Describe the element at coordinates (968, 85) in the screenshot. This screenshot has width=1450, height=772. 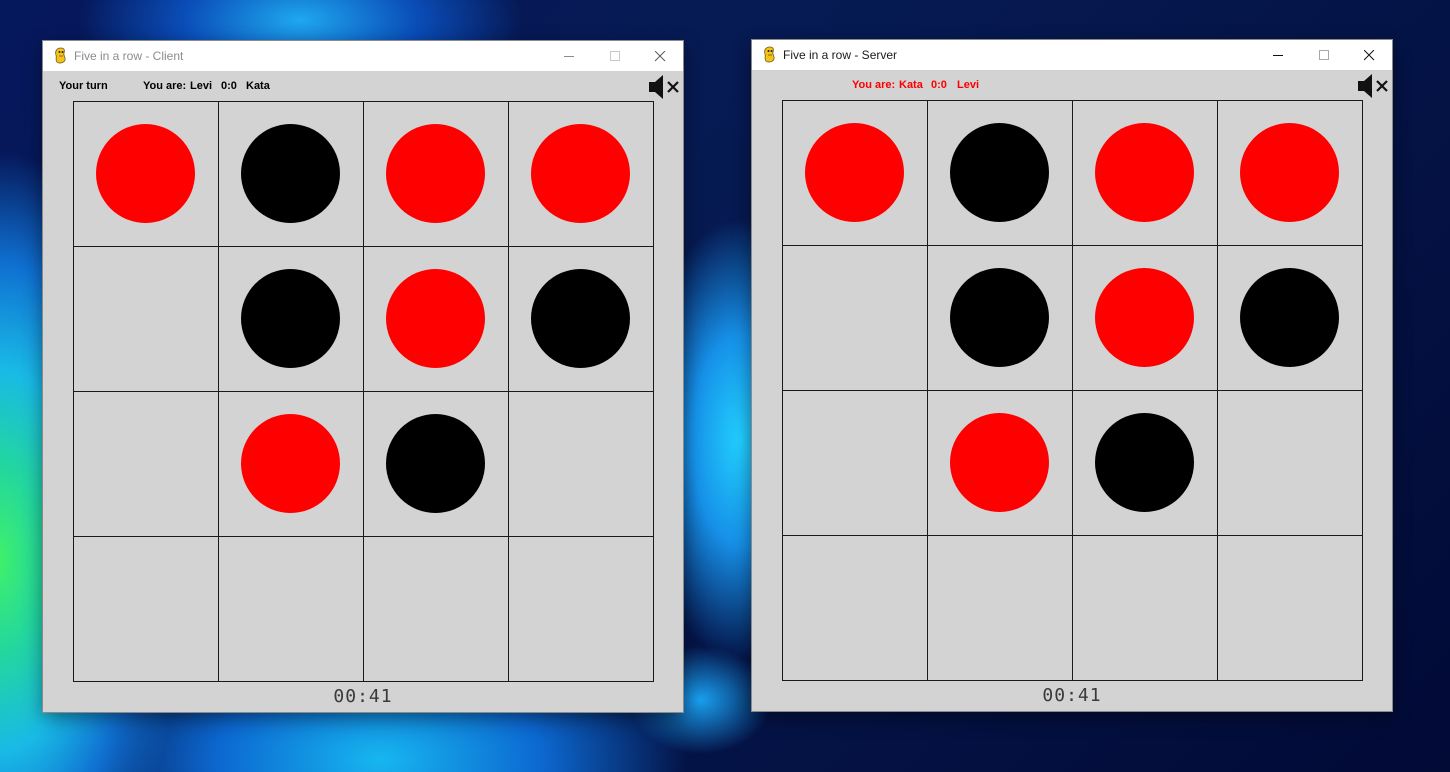
I see `player-opponent-name: Levi` at that location.